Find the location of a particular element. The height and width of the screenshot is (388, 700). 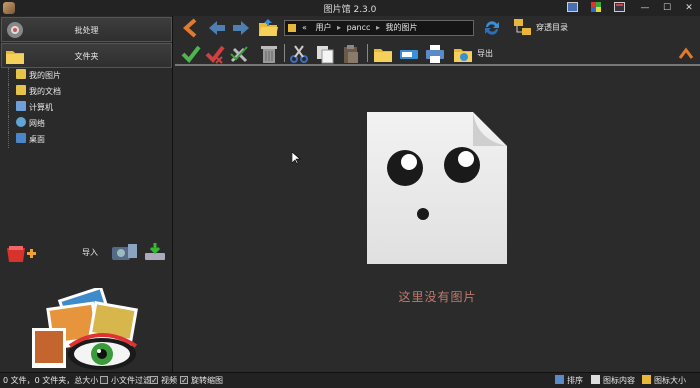

toolbar: 导出 is located at coordinates (437, 53).